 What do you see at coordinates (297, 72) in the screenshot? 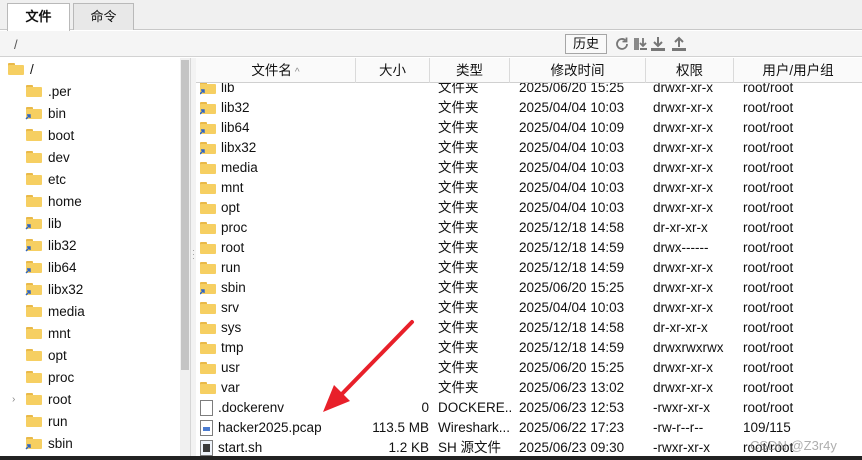
I see `sort-ascending-icon: ^` at bounding box center [297, 72].